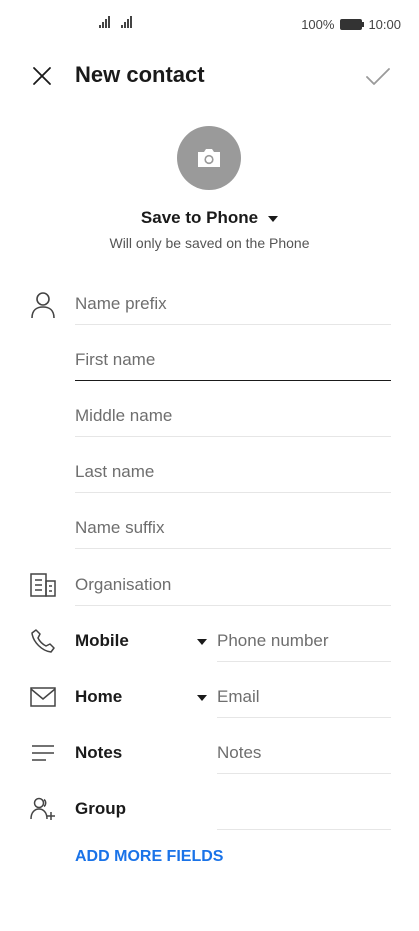 The image size is (419, 931). Describe the element at coordinates (115, 471) in the screenshot. I see `last-name-placeholder: Last name` at that location.